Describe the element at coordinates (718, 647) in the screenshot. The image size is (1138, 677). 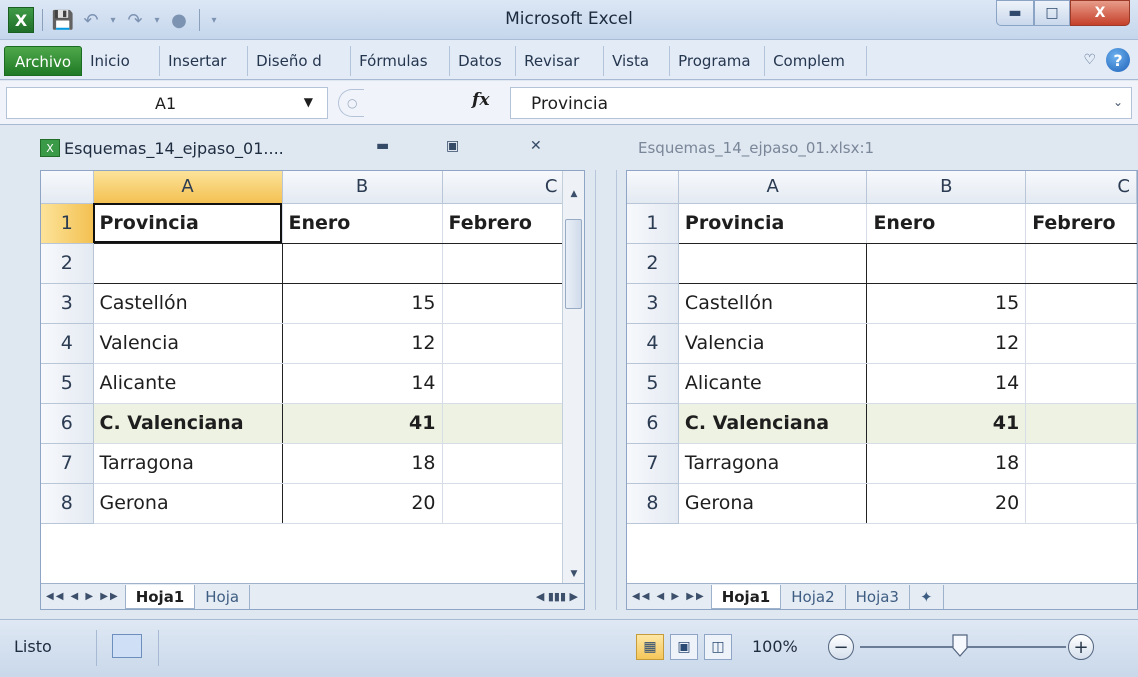
I see `page-break-view-icon: ◫` at that location.